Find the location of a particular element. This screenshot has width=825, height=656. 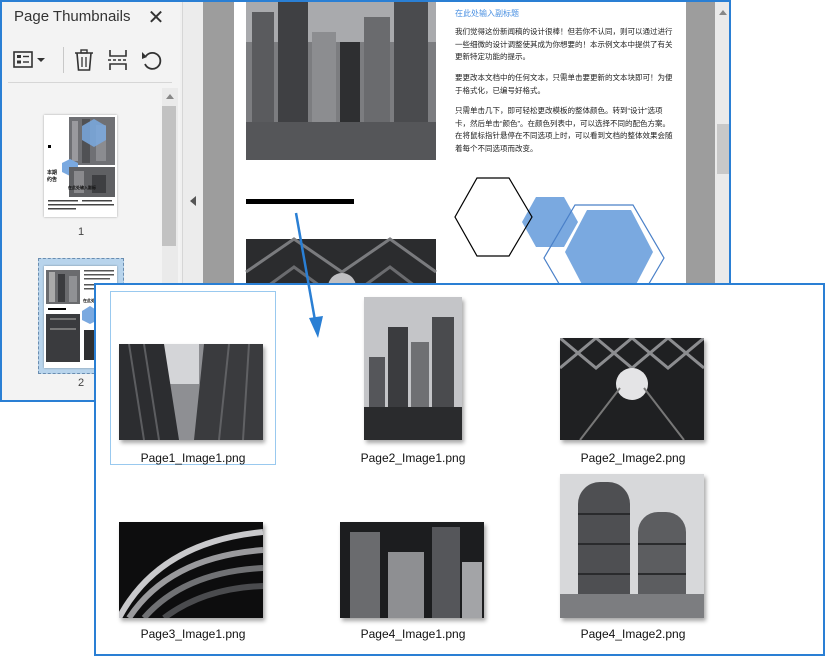

collapse-left-icon is located at coordinates (193, 201).